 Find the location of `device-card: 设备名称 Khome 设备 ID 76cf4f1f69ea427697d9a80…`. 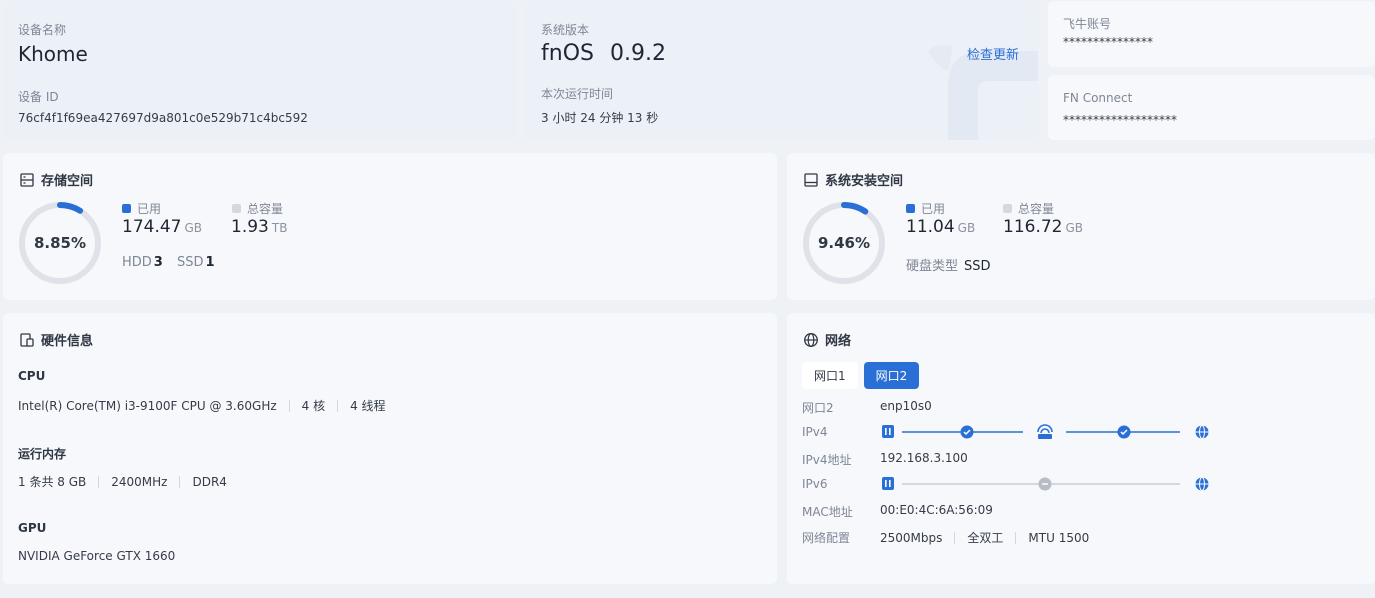

device-card: 设备名称 Khome 设备 ID 76cf4f1f69ea427697d9a80… is located at coordinates (260, 70).